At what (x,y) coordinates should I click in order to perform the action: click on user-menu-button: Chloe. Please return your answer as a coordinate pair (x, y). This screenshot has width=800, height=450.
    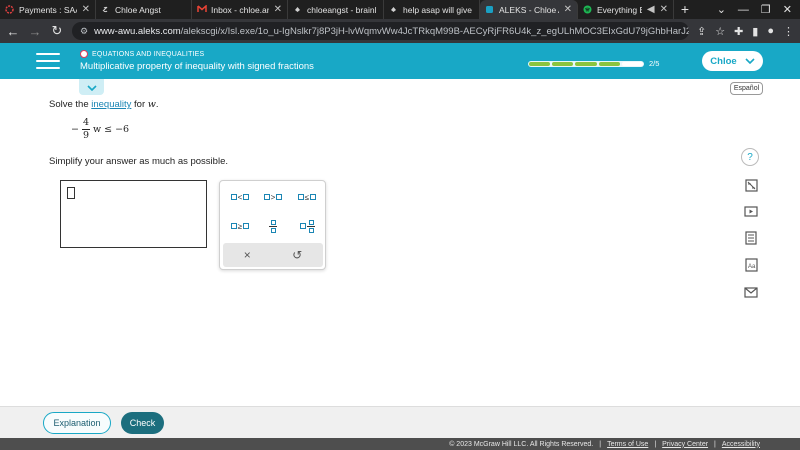
    Looking at the image, I should click on (732, 61).